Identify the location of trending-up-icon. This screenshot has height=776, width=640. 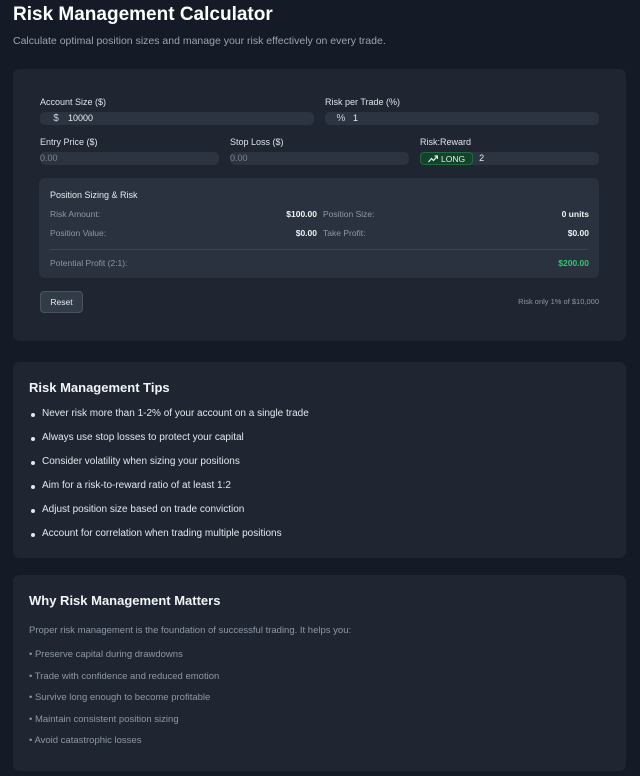
(433, 158).